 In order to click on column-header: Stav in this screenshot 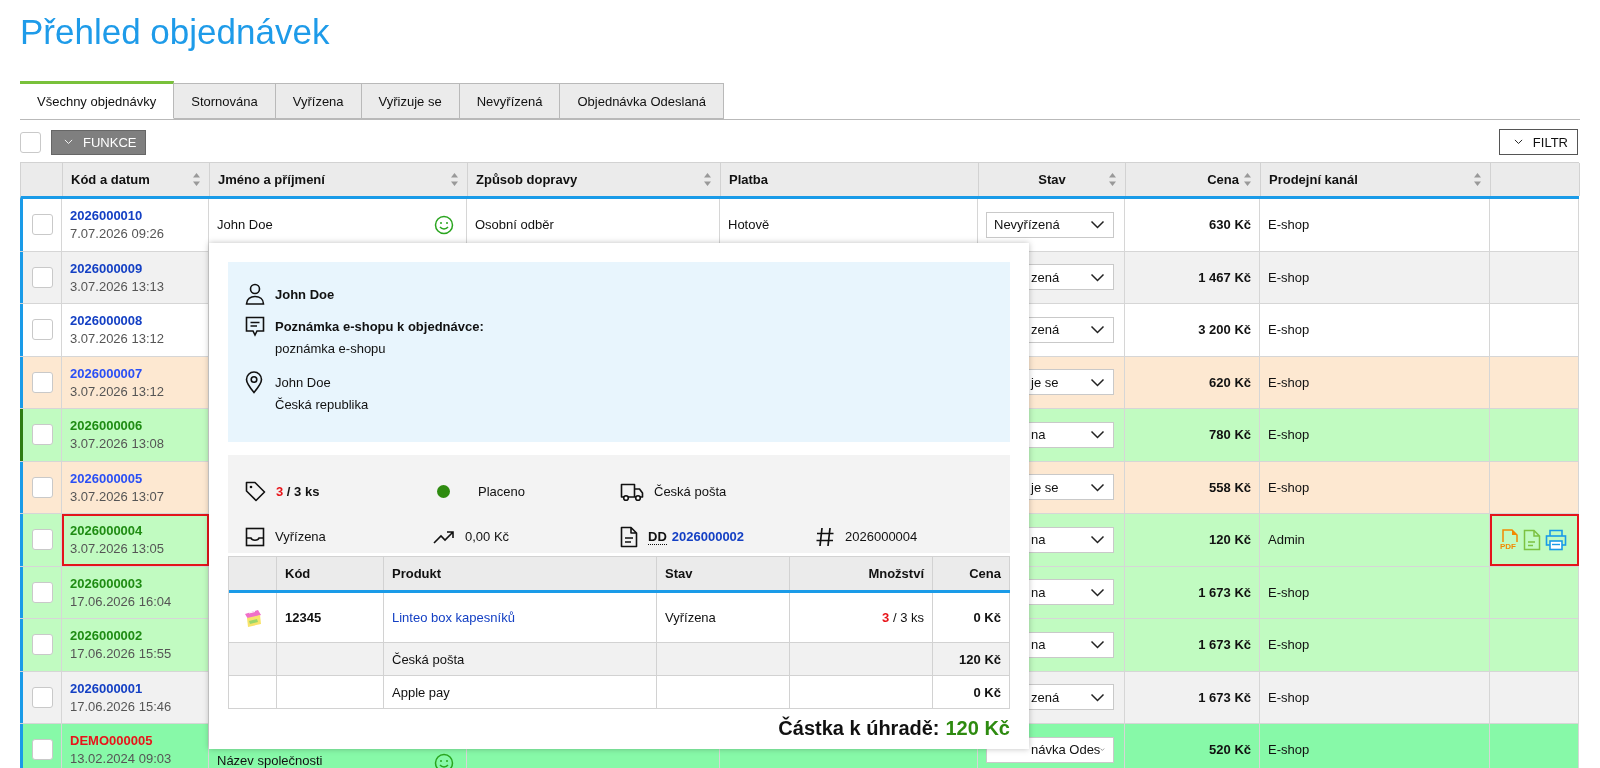, I will do `click(679, 573)`.